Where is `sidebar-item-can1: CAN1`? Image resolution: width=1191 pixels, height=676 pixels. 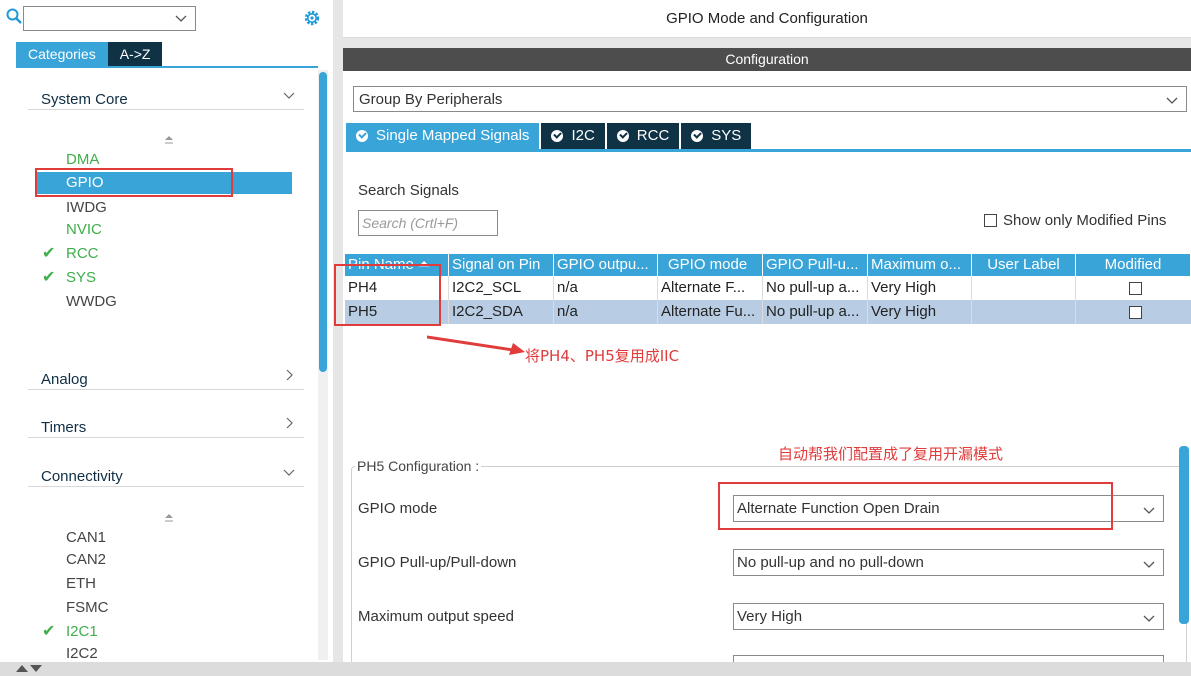
sidebar-item-can1: CAN1 is located at coordinates (86, 538).